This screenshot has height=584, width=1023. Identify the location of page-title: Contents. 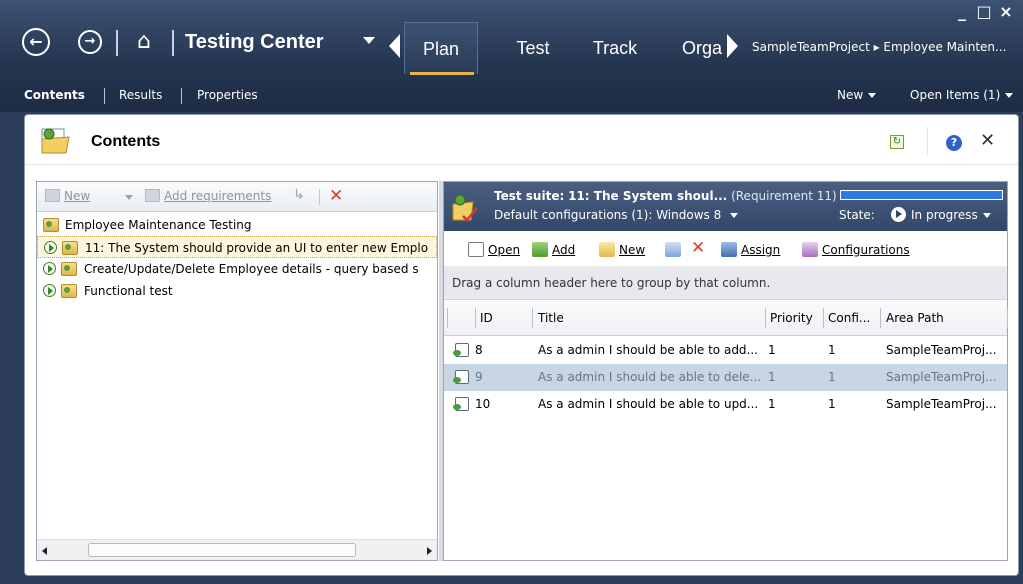
(126, 141).